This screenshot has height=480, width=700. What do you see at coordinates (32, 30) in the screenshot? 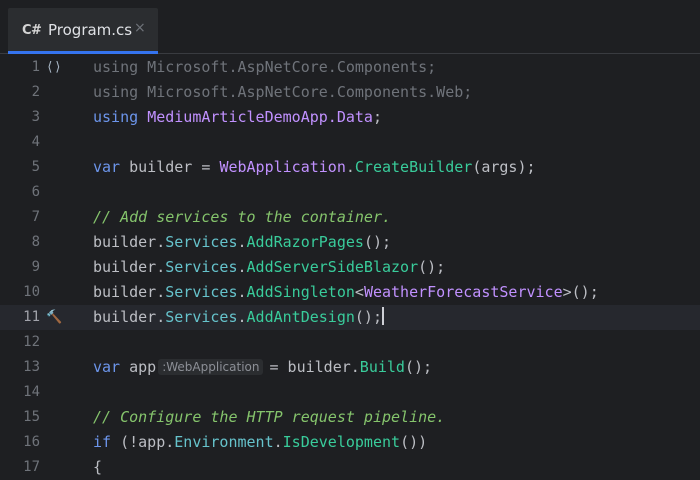
I see `csharp-file-icon: C#` at bounding box center [32, 30].